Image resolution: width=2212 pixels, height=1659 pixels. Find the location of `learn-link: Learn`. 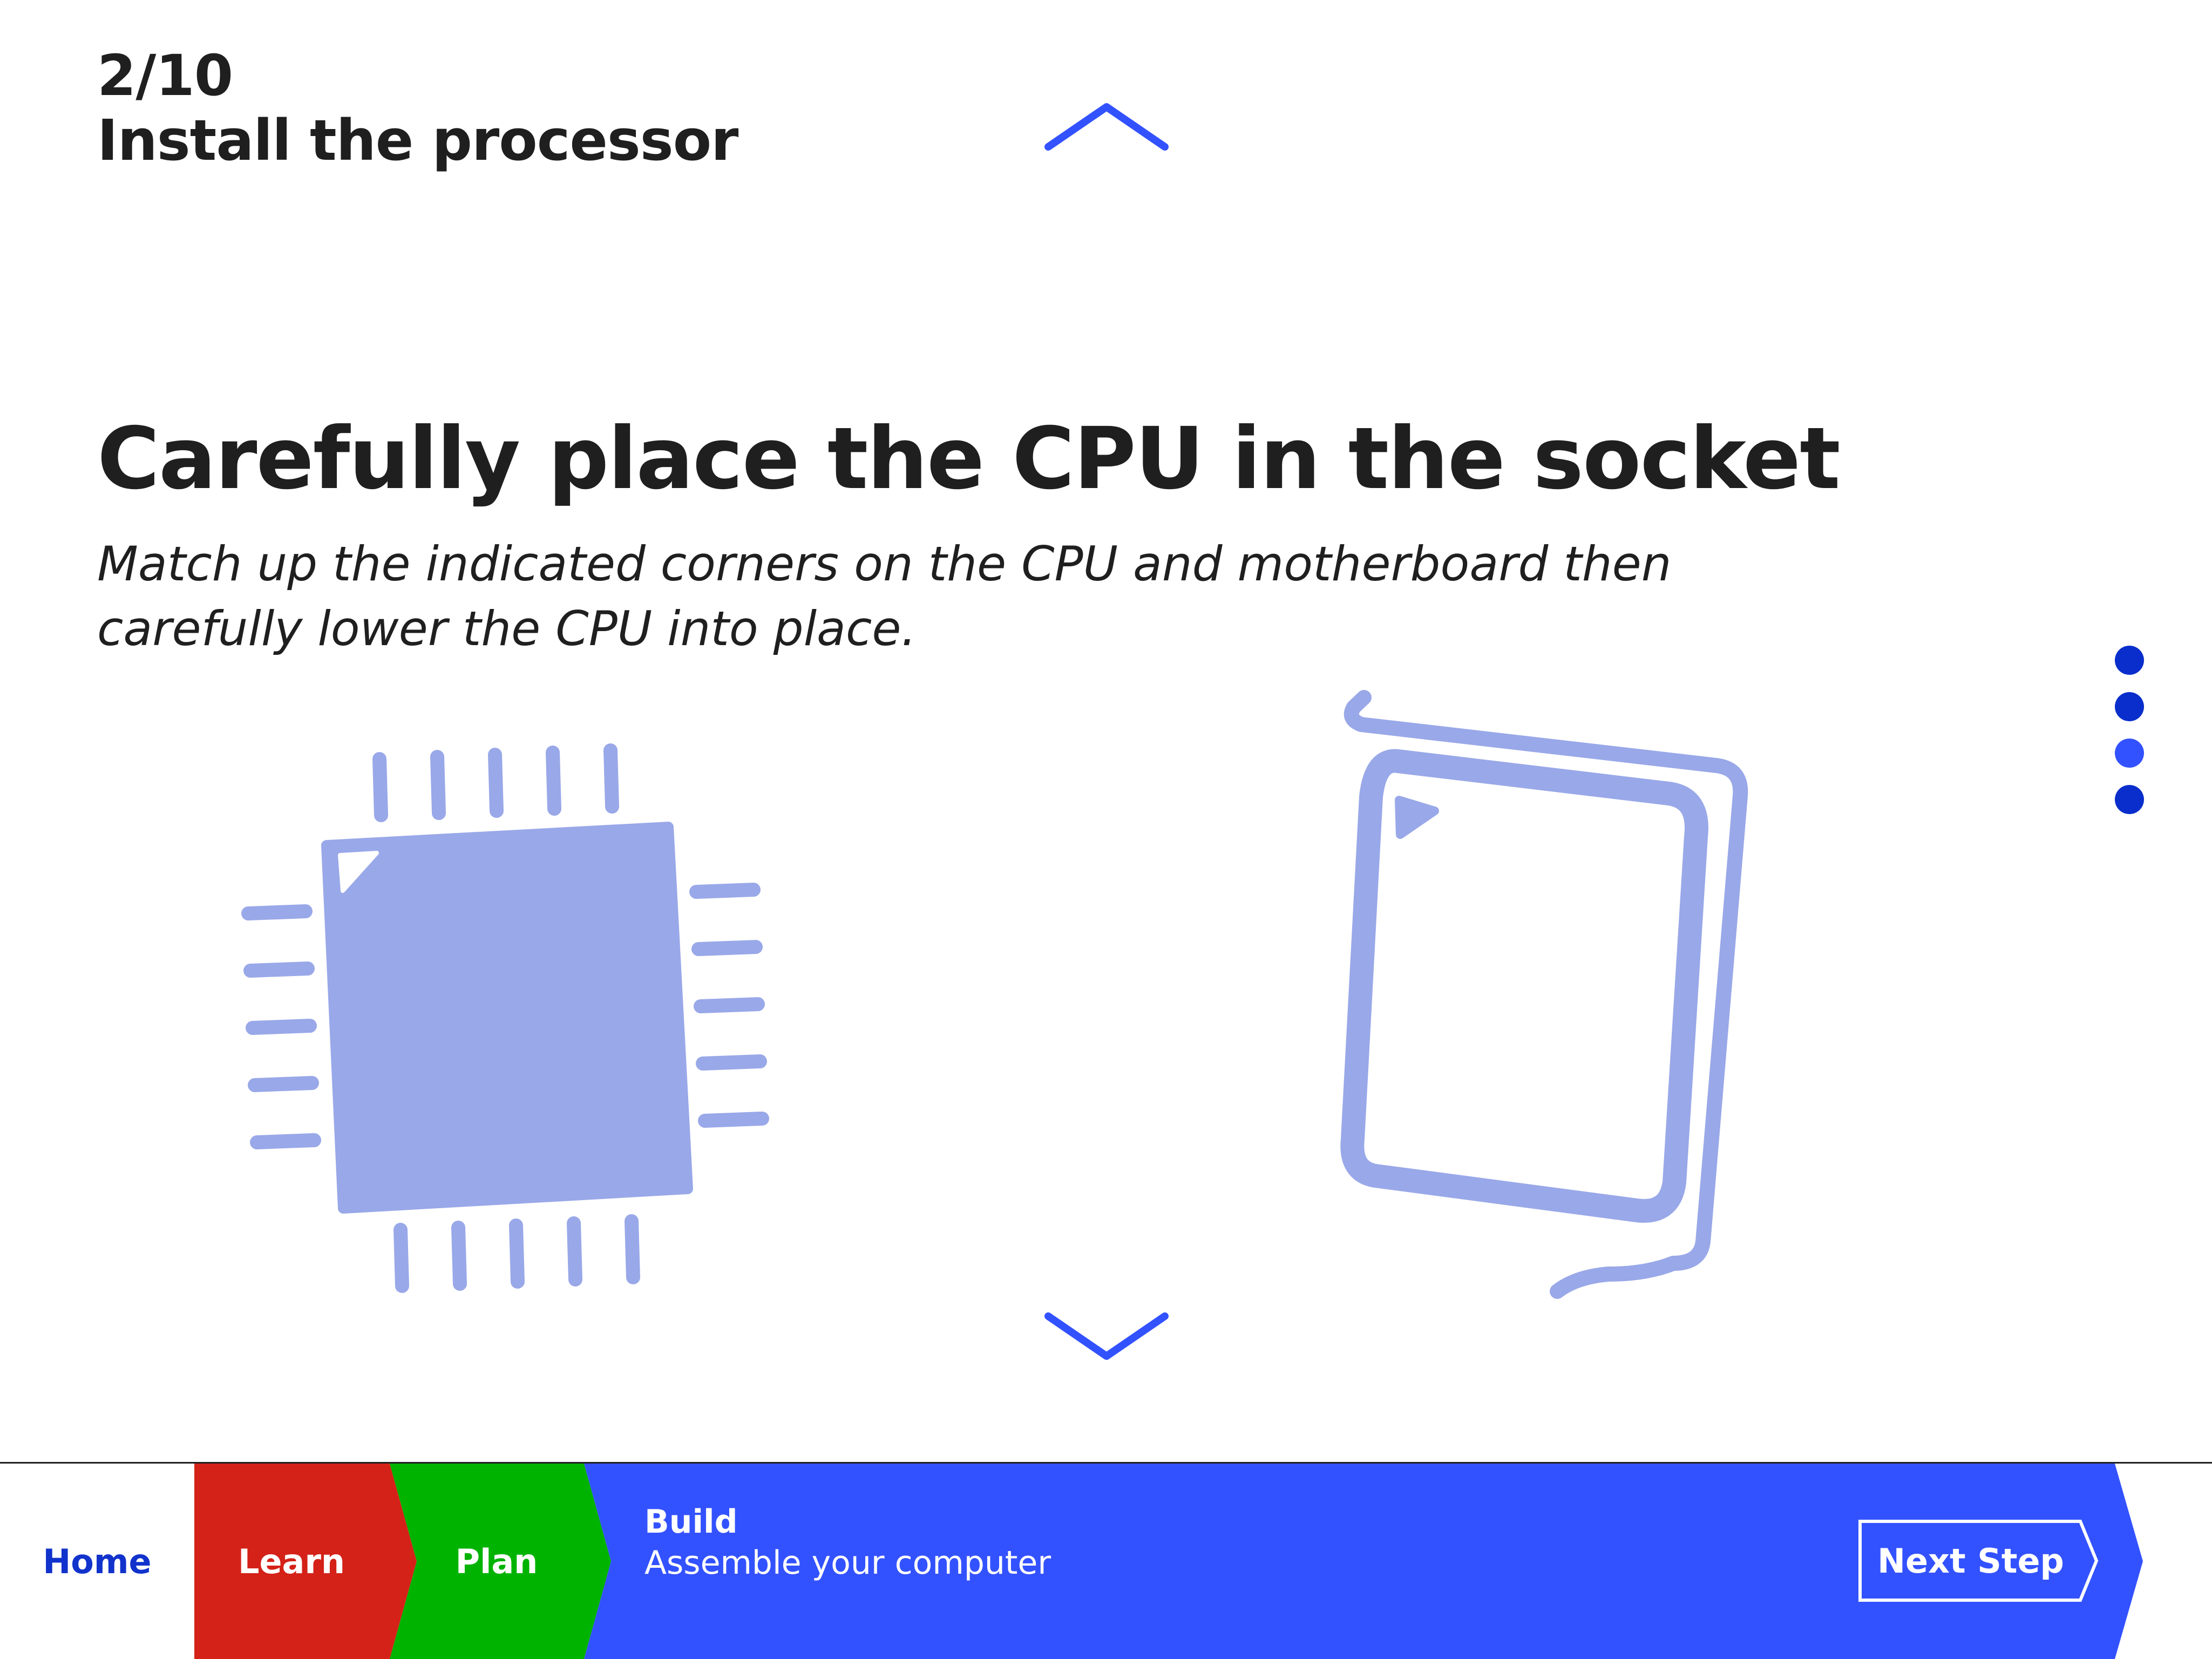

learn-link: Learn is located at coordinates (291, 1562).